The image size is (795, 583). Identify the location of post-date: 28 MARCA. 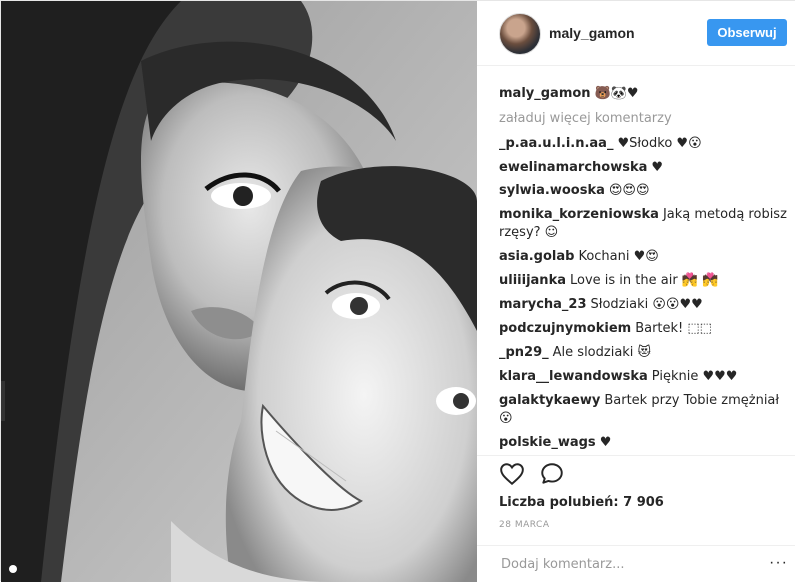
(524, 525).